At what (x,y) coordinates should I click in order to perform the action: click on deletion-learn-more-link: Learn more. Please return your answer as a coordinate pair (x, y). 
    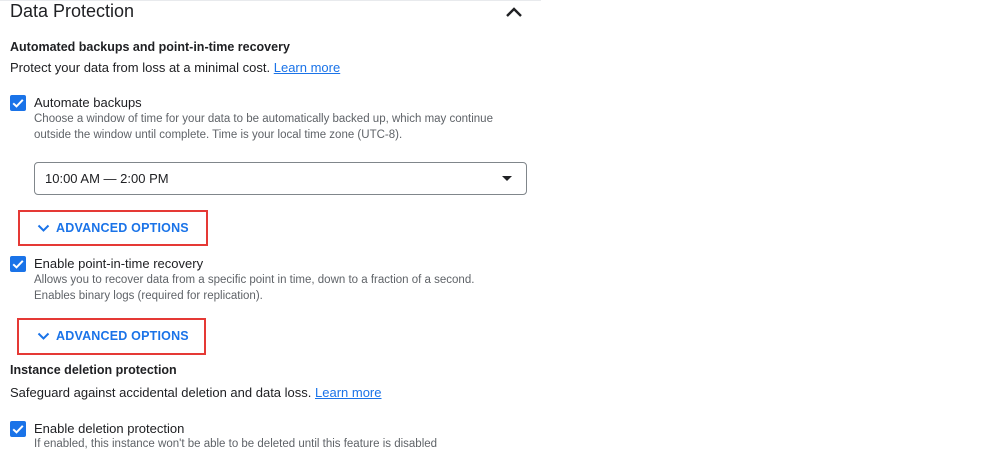
    Looking at the image, I should click on (348, 392).